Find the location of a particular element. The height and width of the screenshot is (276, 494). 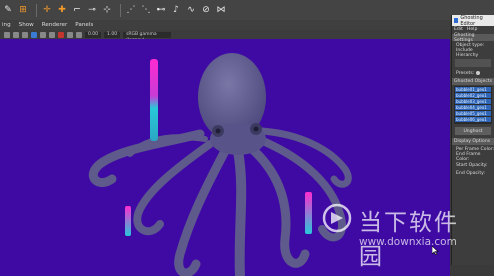

textured-icon is located at coordinates (34, 34).